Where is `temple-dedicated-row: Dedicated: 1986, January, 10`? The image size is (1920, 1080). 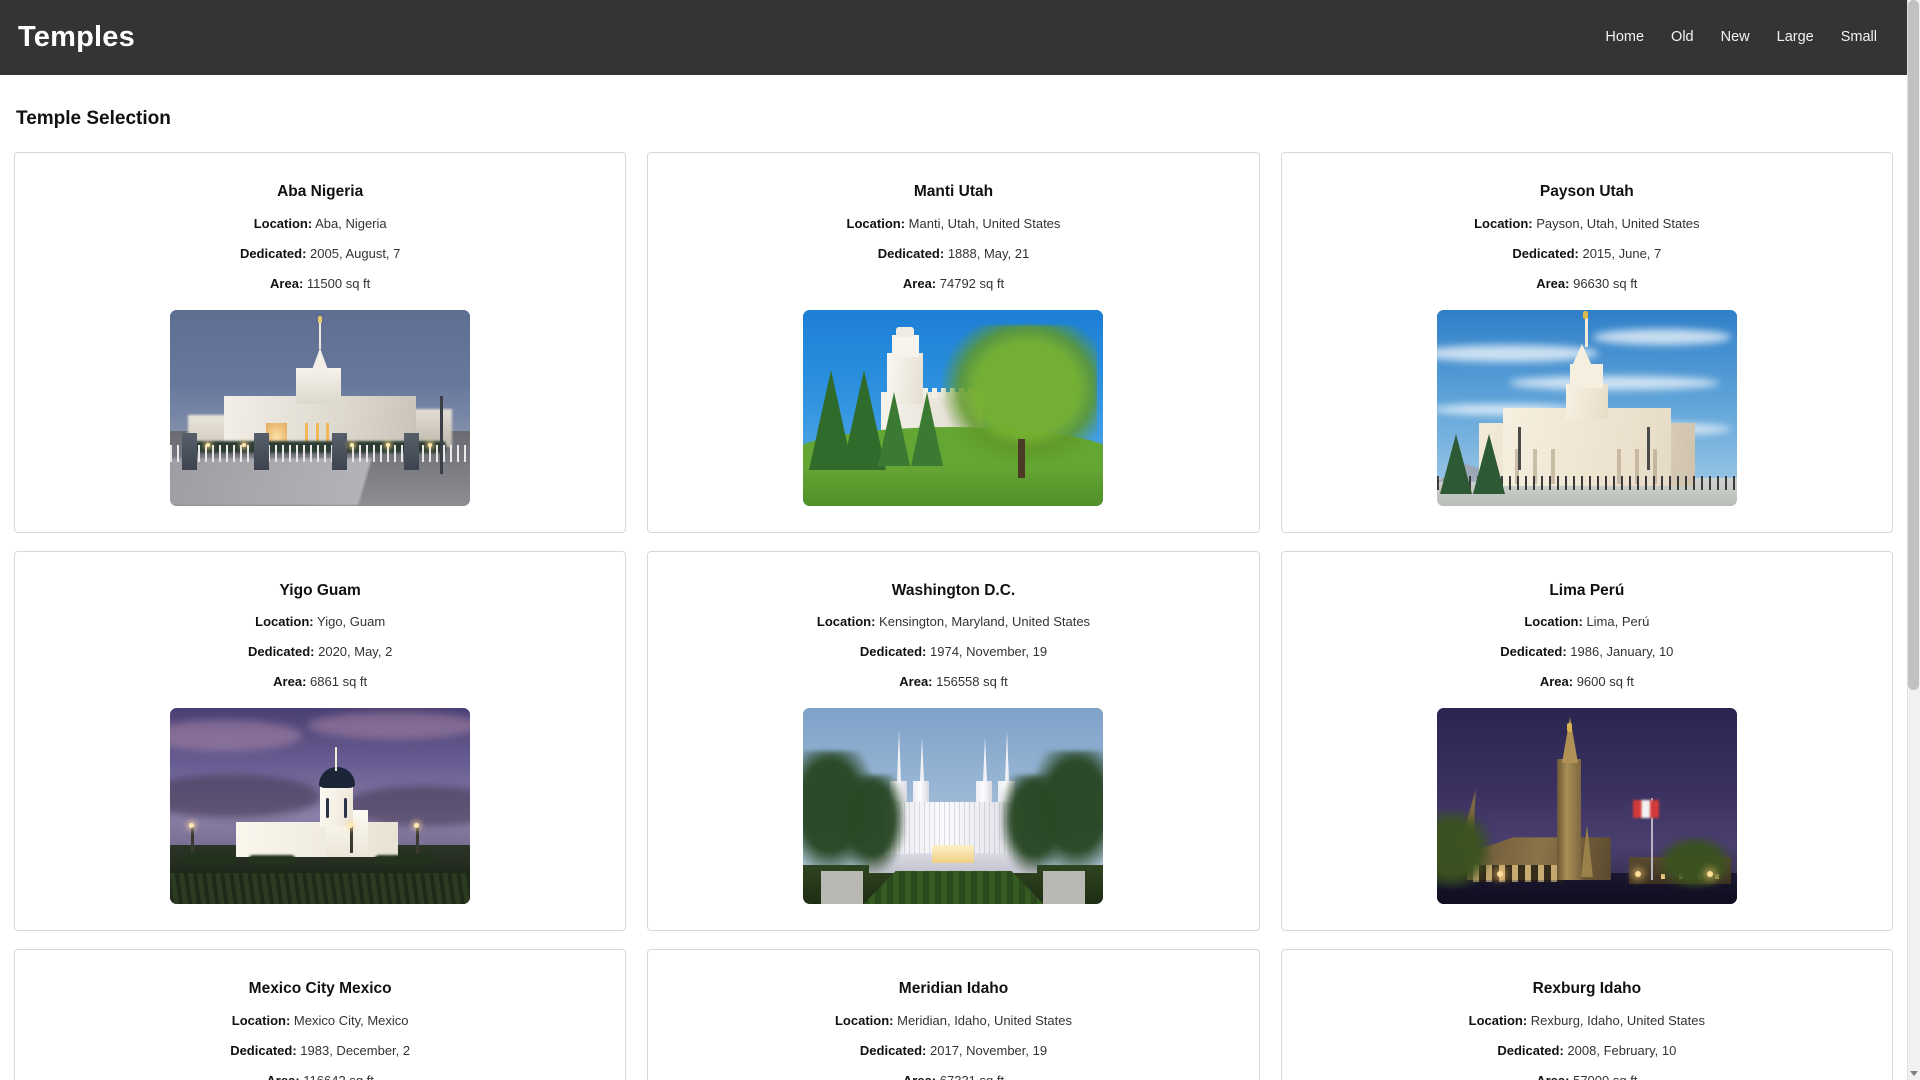
temple-dedicated-row: Dedicated: 1986, January, 10 is located at coordinates (1586, 651).